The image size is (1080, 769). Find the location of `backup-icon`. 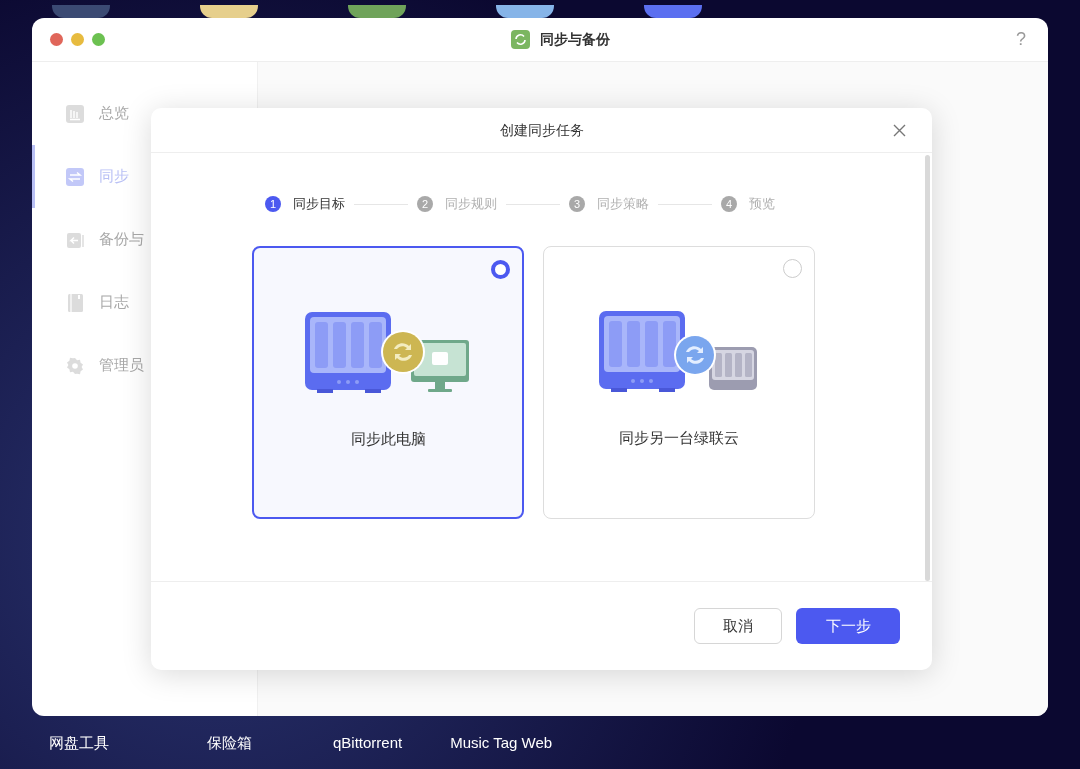

backup-icon is located at coordinates (75, 239).